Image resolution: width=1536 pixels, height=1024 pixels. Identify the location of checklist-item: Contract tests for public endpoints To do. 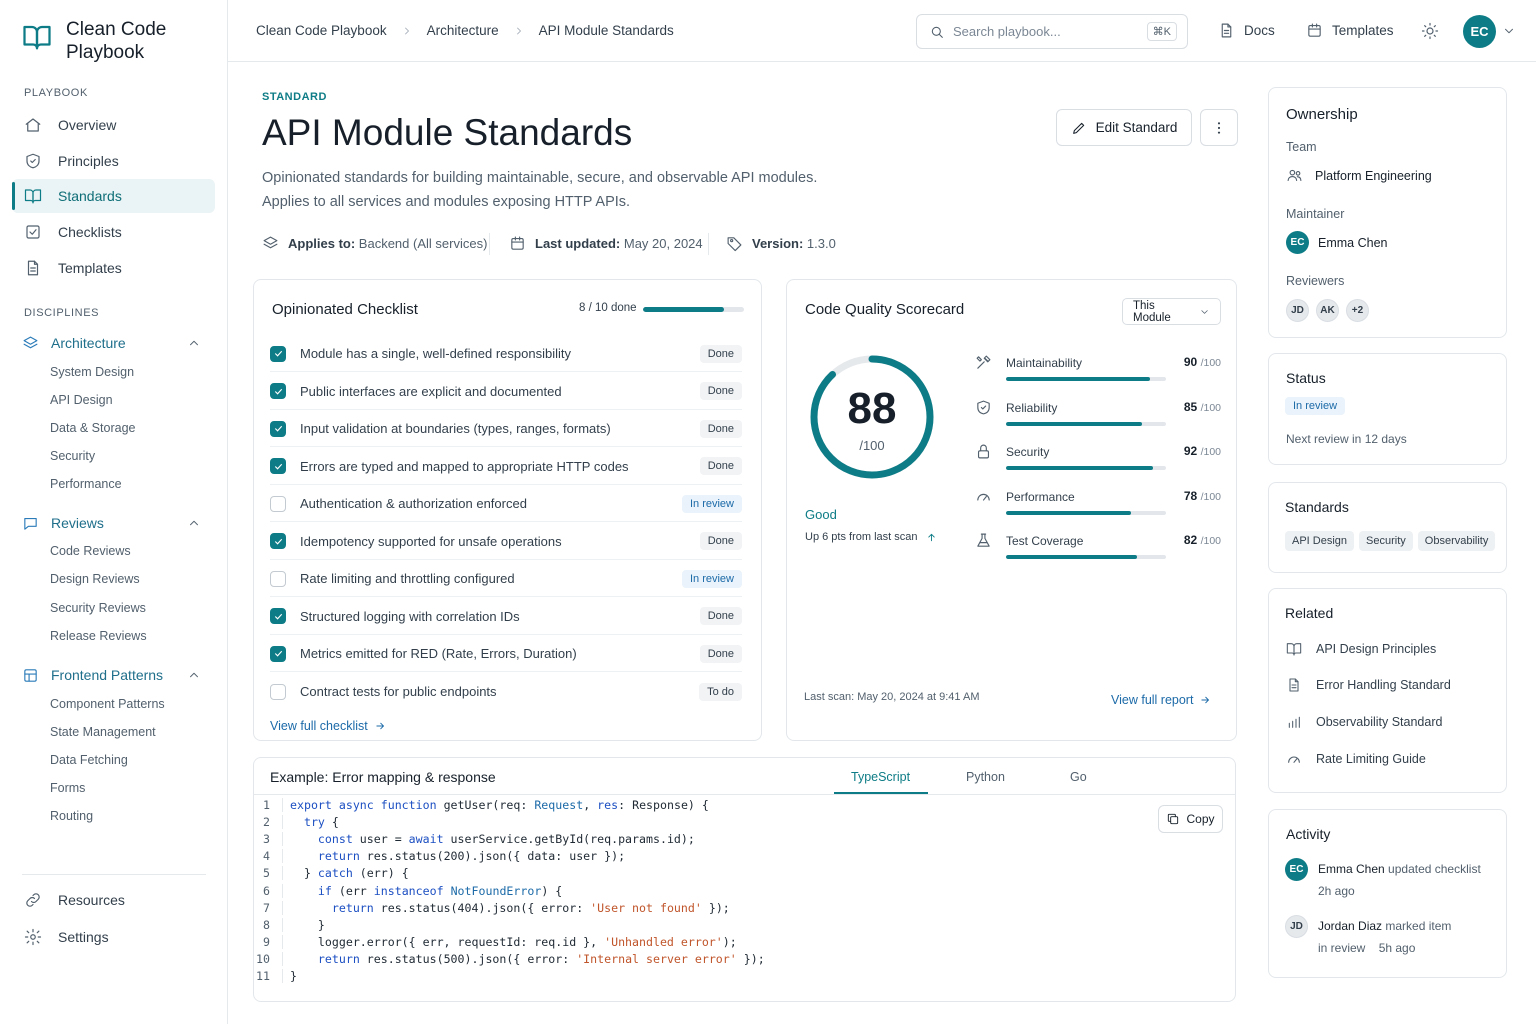
(506, 692).